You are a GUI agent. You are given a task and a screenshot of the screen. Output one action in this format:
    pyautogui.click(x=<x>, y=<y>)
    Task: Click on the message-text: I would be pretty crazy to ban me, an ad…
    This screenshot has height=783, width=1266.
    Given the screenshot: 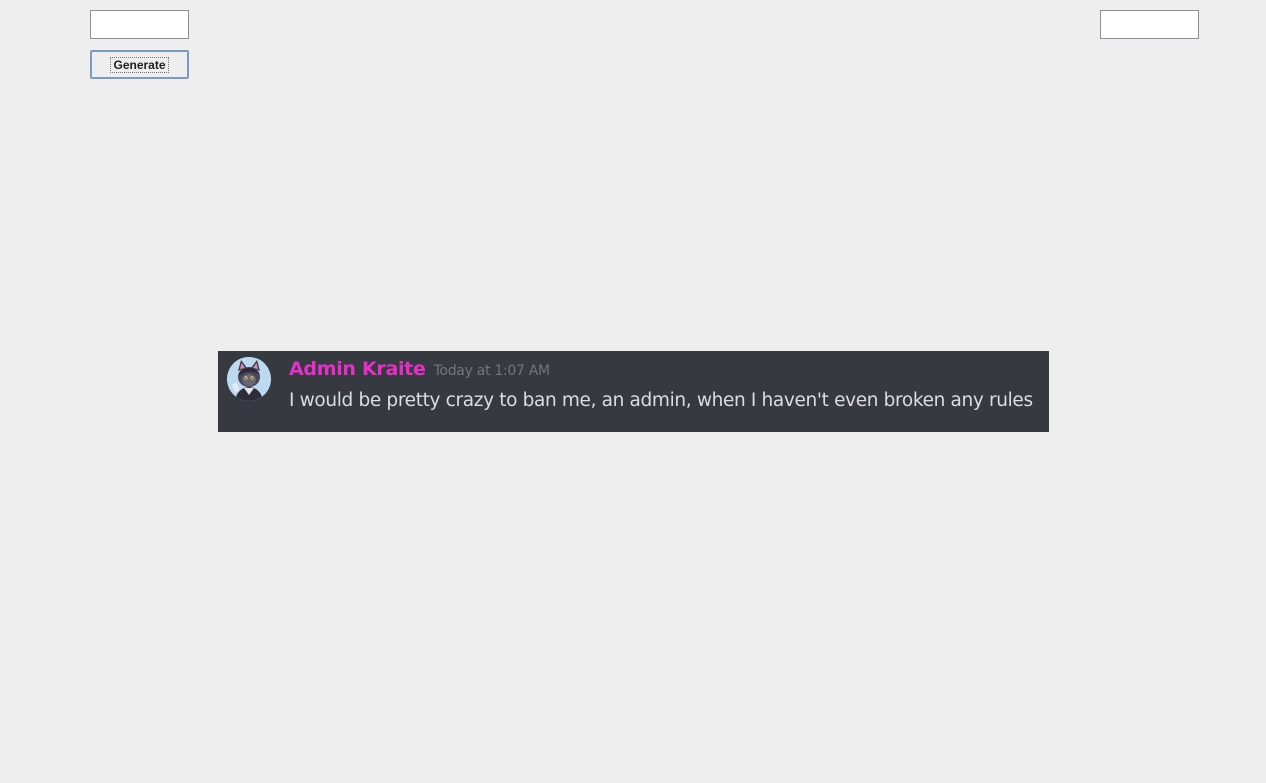 What is the action you would take?
    pyautogui.click(x=661, y=400)
    